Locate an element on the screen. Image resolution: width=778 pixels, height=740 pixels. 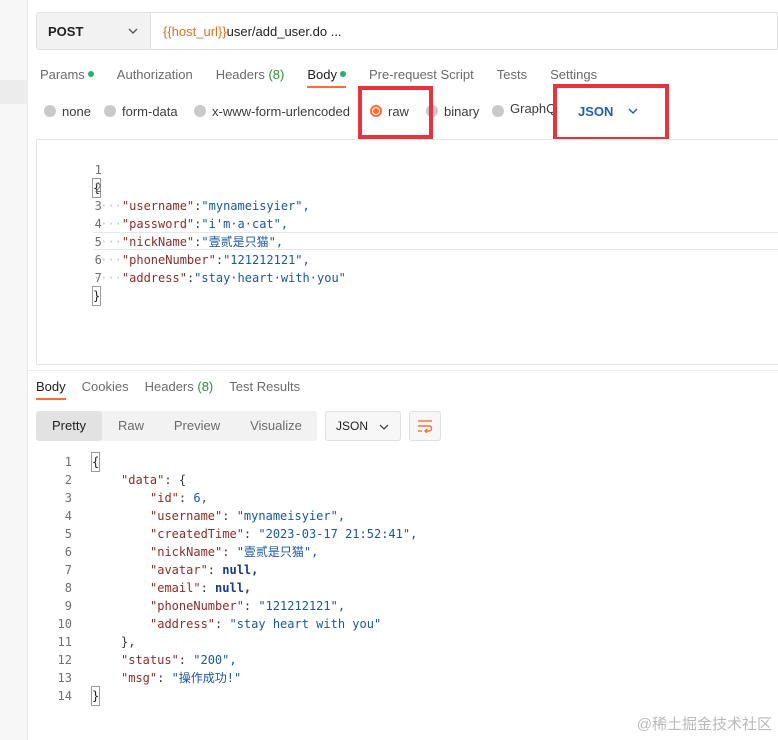
highlight-json-box is located at coordinates (611, 112).